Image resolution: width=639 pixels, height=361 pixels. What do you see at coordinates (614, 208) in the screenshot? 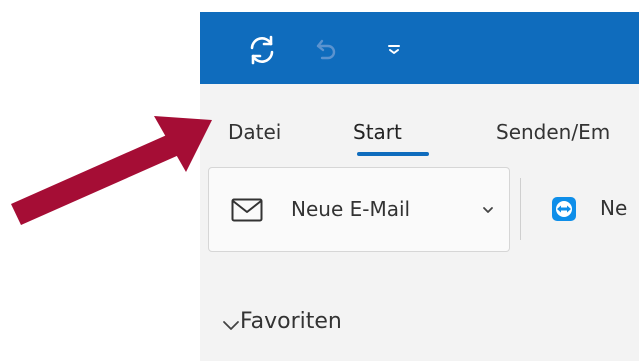
I see `teamviewer-label: Ne` at bounding box center [614, 208].